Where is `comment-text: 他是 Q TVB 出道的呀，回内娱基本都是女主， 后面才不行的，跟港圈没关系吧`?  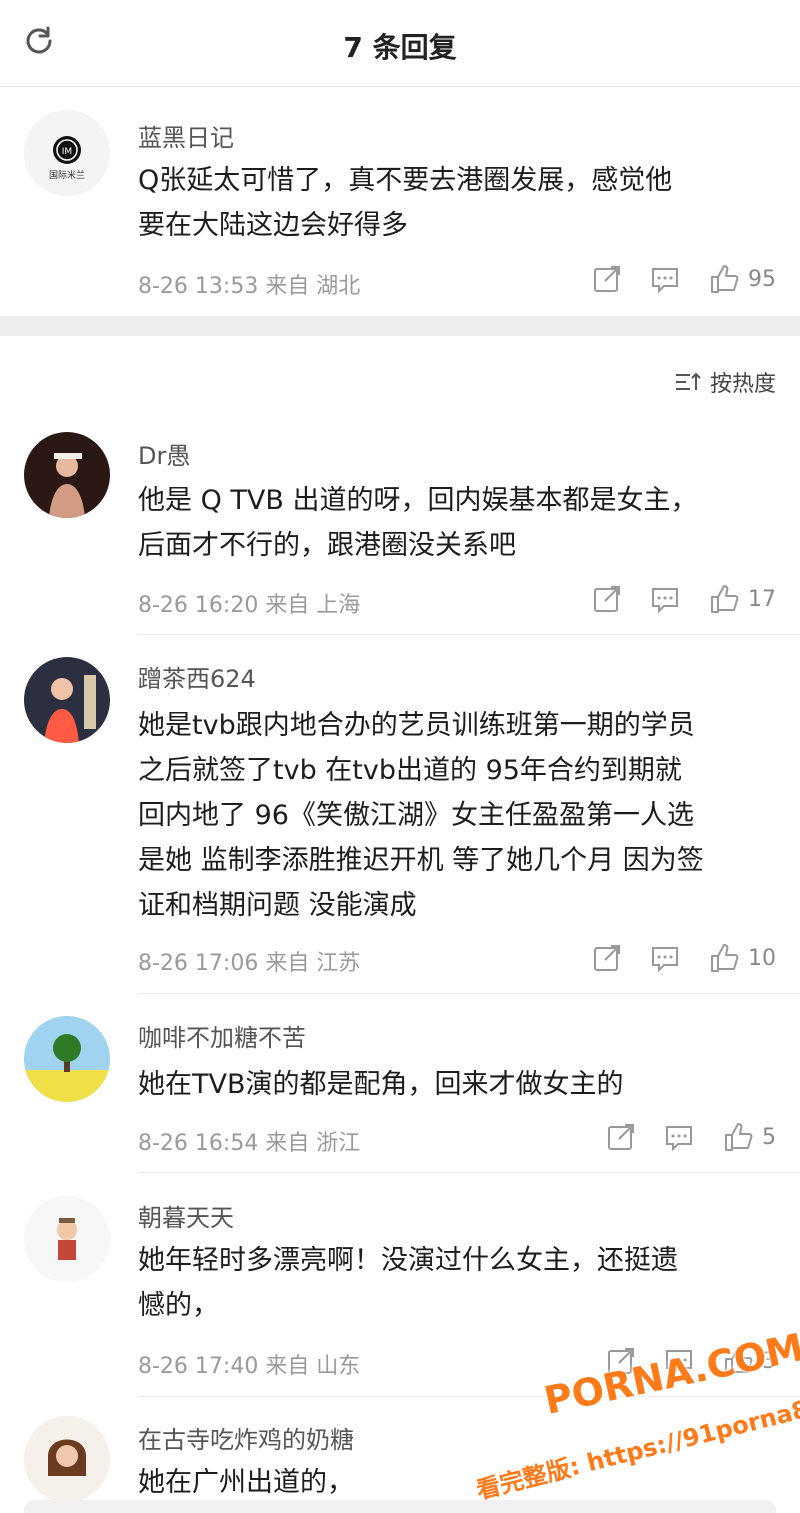
comment-text: 他是 Q TVB 出道的呀，回内娱基本都是女主， 后面才不行的，跟港圈没关系吧 is located at coordinates (418, 523).